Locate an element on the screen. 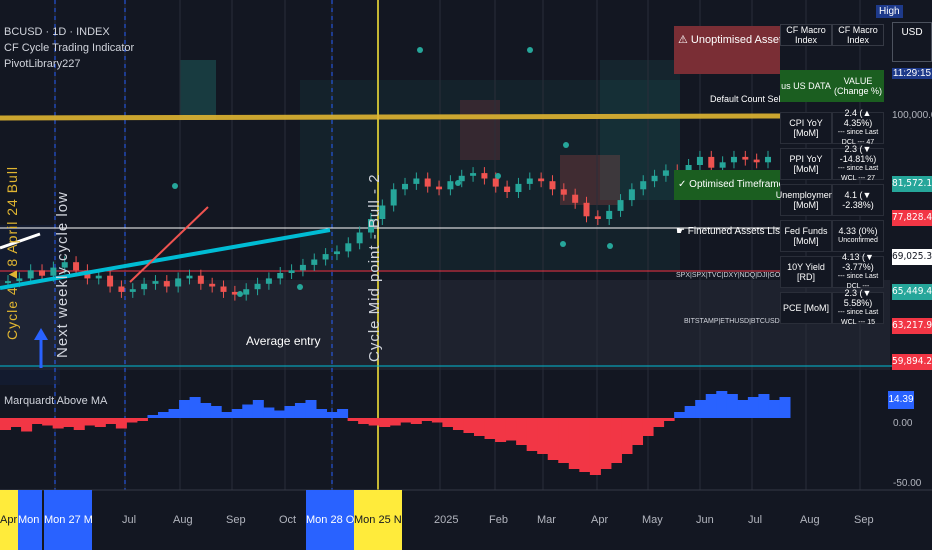  oscillator-legend: Marquardt Above MA is located at coordinates (55, 401).